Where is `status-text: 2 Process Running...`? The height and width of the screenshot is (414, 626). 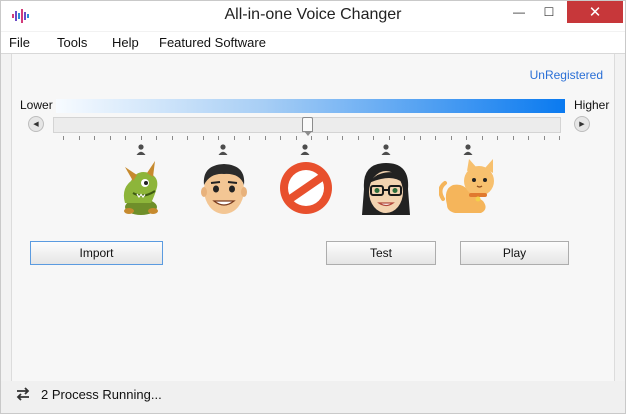
status-text: 2 Process Running... is located at coordinates (101, 394).